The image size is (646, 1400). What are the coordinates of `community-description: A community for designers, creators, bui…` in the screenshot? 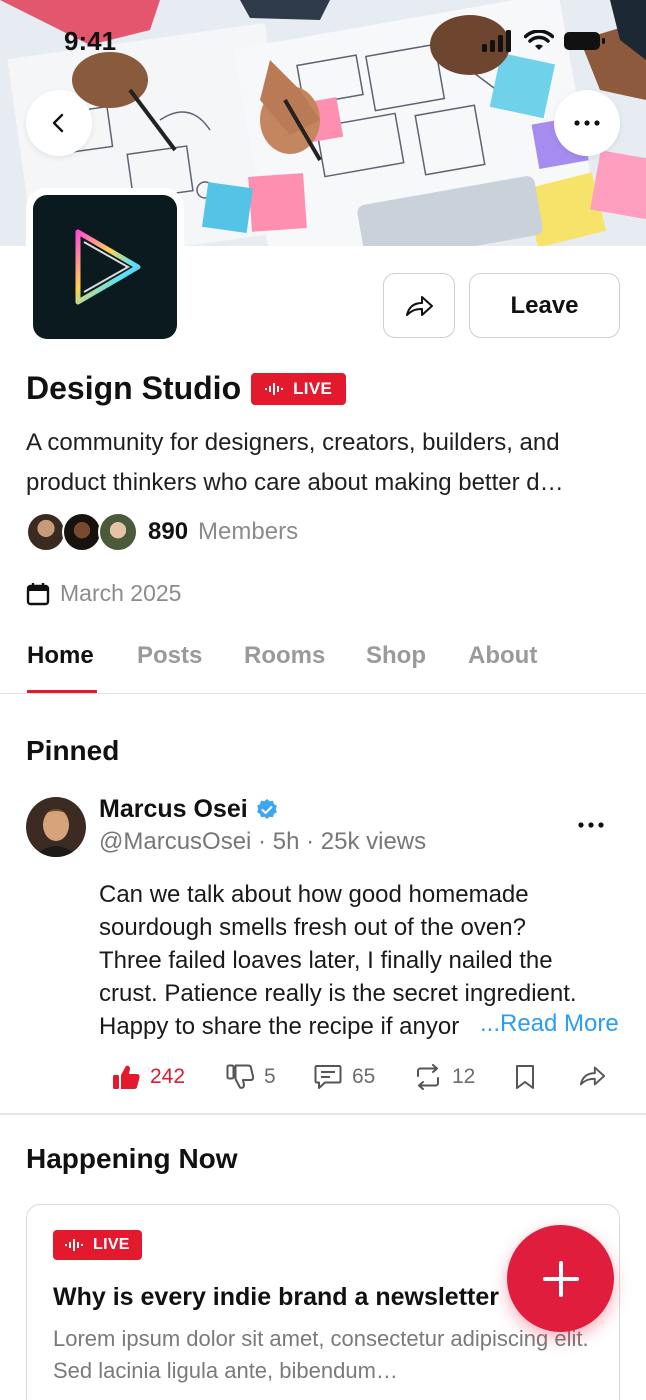 It's located at (295, 462).